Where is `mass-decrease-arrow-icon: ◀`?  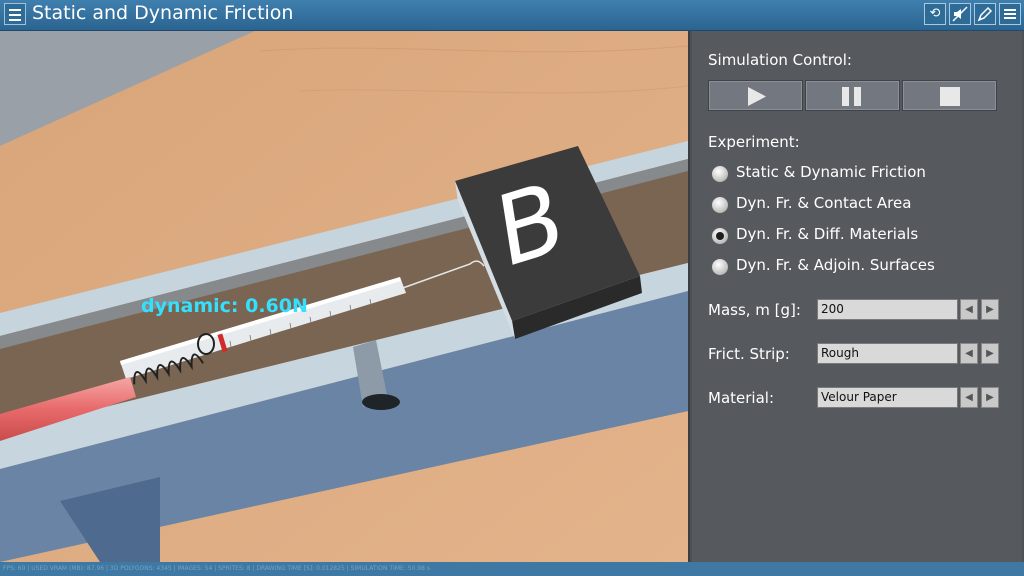
mass-decrease-arrow-icon: ◀ is located at coordinates (969, 309).